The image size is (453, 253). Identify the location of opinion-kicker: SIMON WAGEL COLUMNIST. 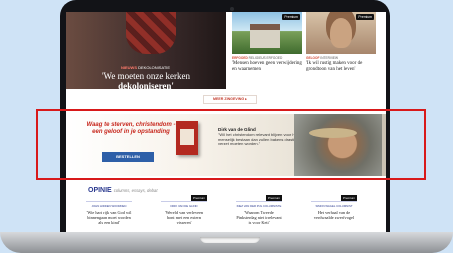
(334, 206).